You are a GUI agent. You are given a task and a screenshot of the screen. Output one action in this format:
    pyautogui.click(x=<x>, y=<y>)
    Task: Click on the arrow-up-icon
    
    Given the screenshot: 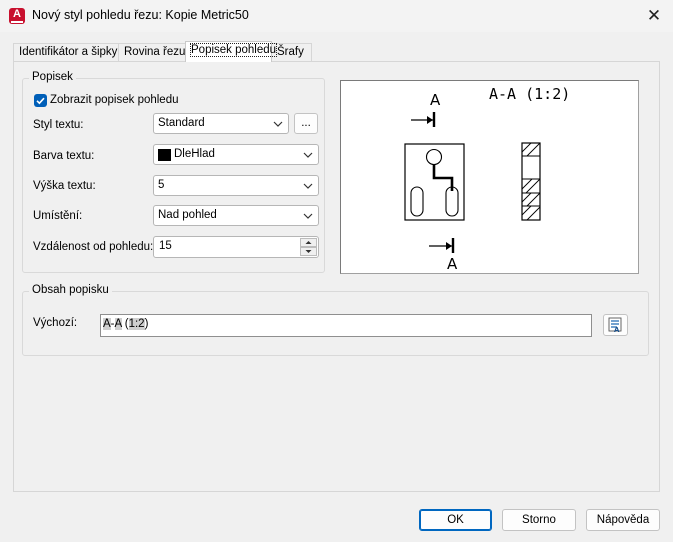 What is the action you would take?
    pyautogui.click(x=308, y=242)
    